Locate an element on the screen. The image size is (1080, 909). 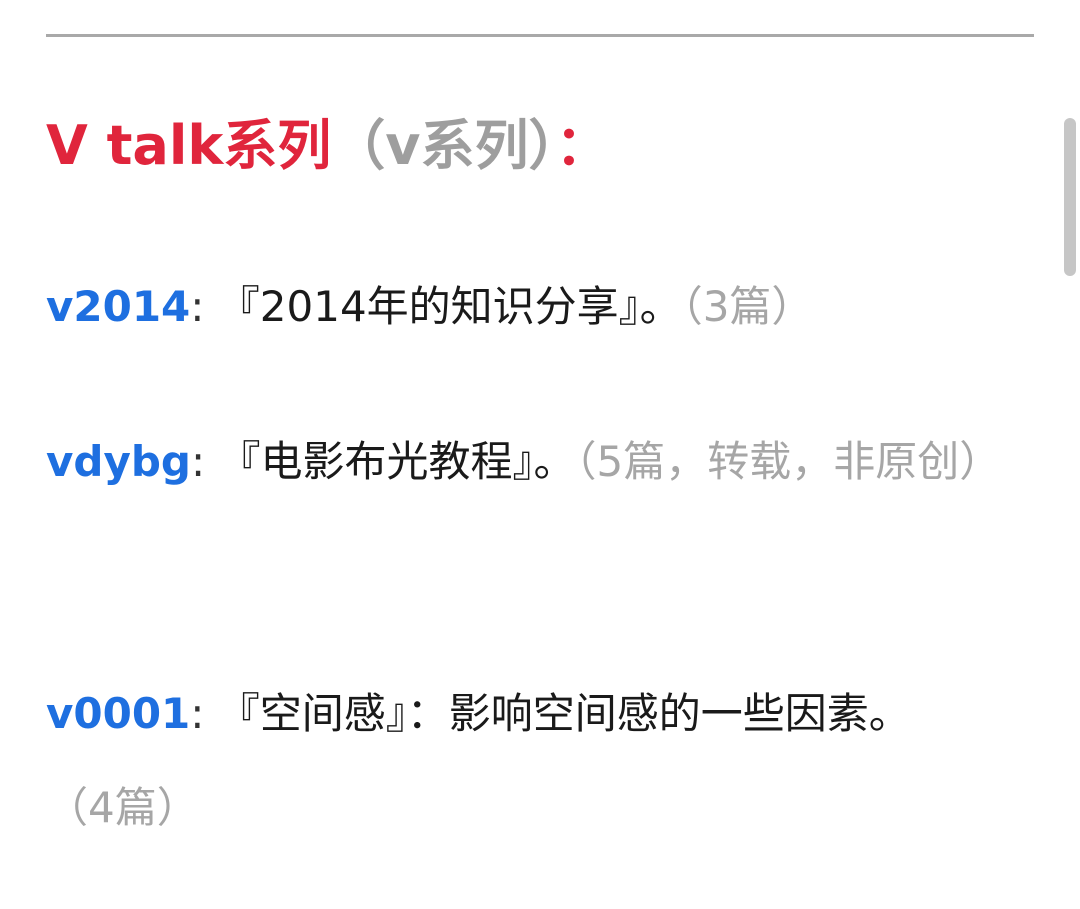
entry-title: 『2014年的知识分享』。 is located at coordinates (449, 306).